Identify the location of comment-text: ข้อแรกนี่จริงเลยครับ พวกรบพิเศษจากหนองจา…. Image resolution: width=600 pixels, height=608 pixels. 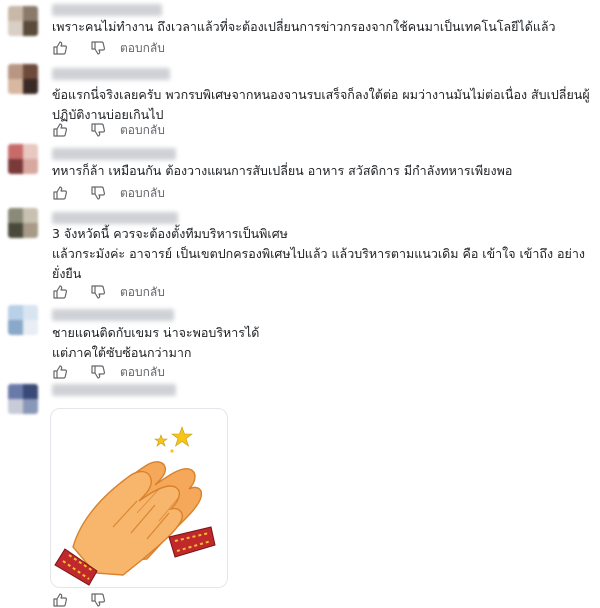
(321, 104).